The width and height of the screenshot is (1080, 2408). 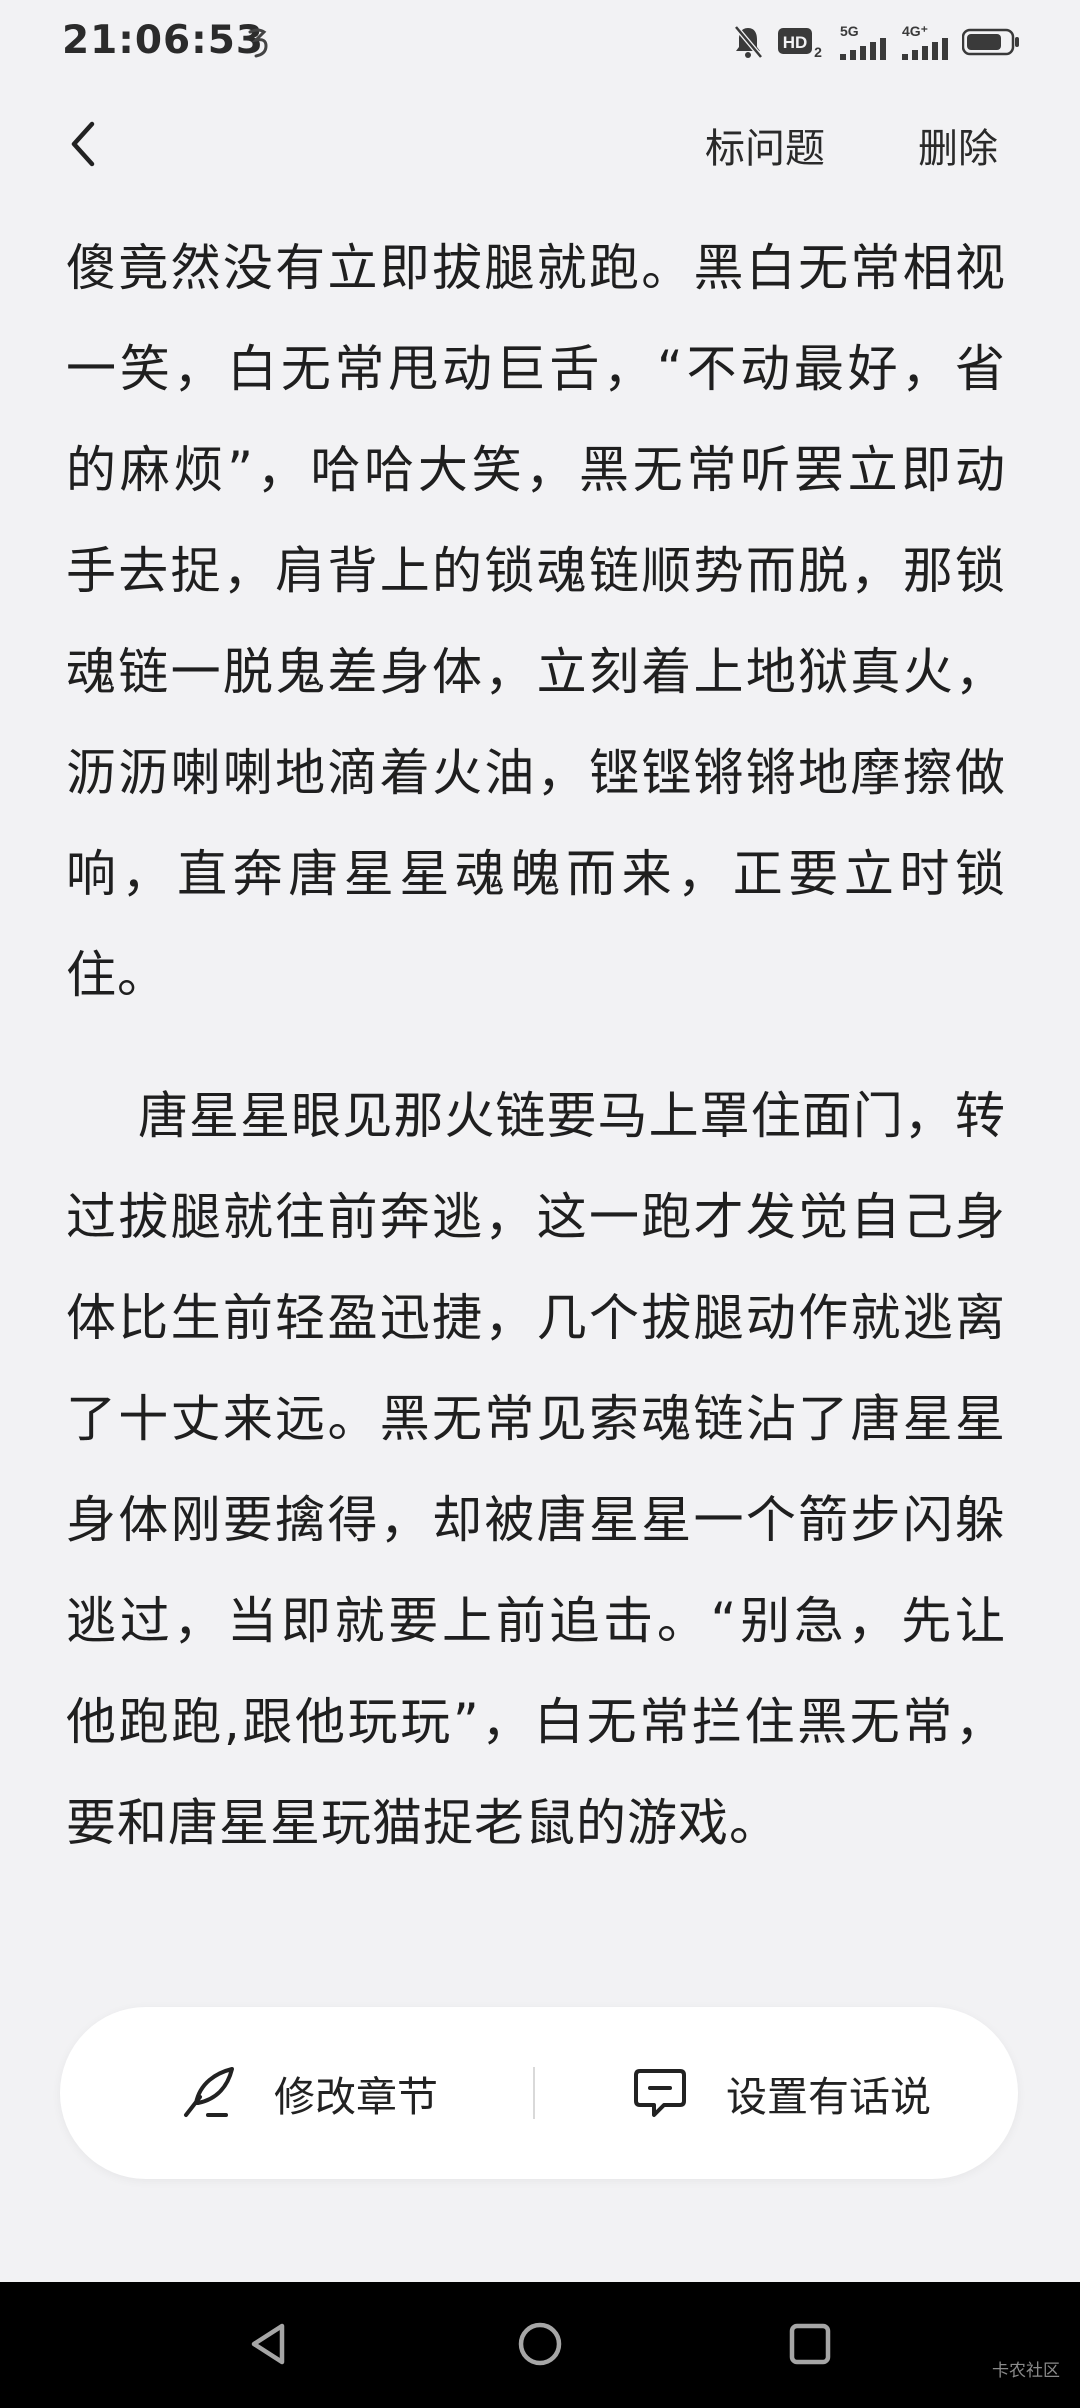 I want to click on status-indicators: HD 2 5G 4G⁺, so click(x=876, y=42).